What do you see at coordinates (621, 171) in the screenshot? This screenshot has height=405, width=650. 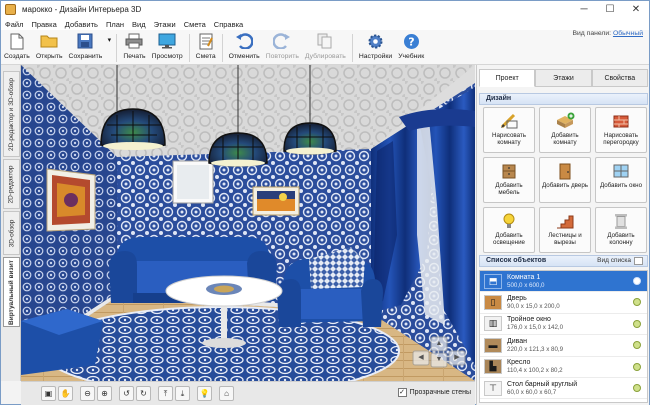 I see `window-icon` at bounding box center [621, 171].